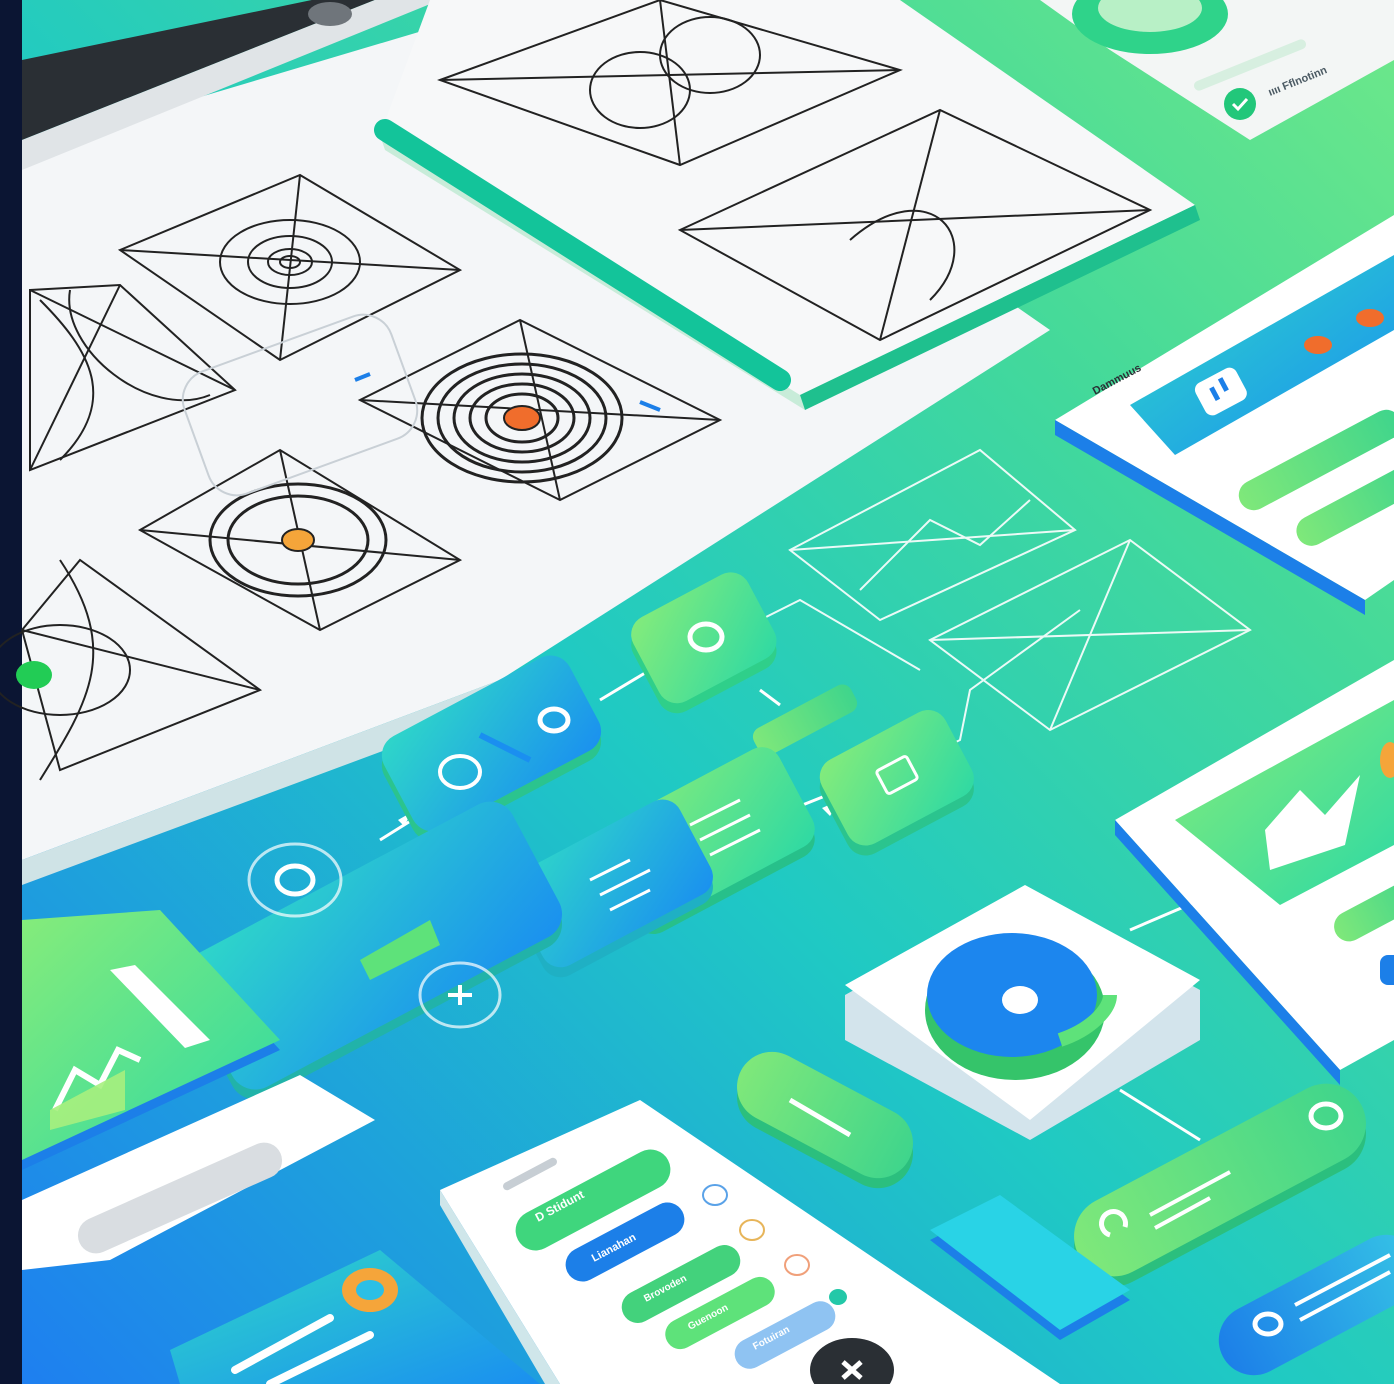  Describe the element at coordinates (522, 418) in the screenshot. I see `target-dot-orange` at that location.